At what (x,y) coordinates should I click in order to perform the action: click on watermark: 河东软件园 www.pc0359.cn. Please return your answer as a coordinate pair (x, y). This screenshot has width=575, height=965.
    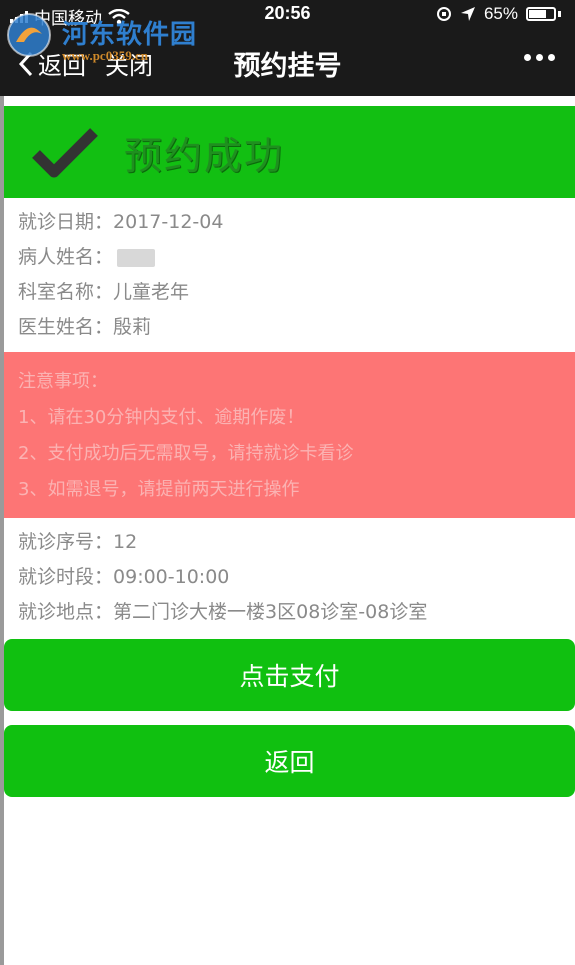
    Looking at the image, I should click on (106, 37).